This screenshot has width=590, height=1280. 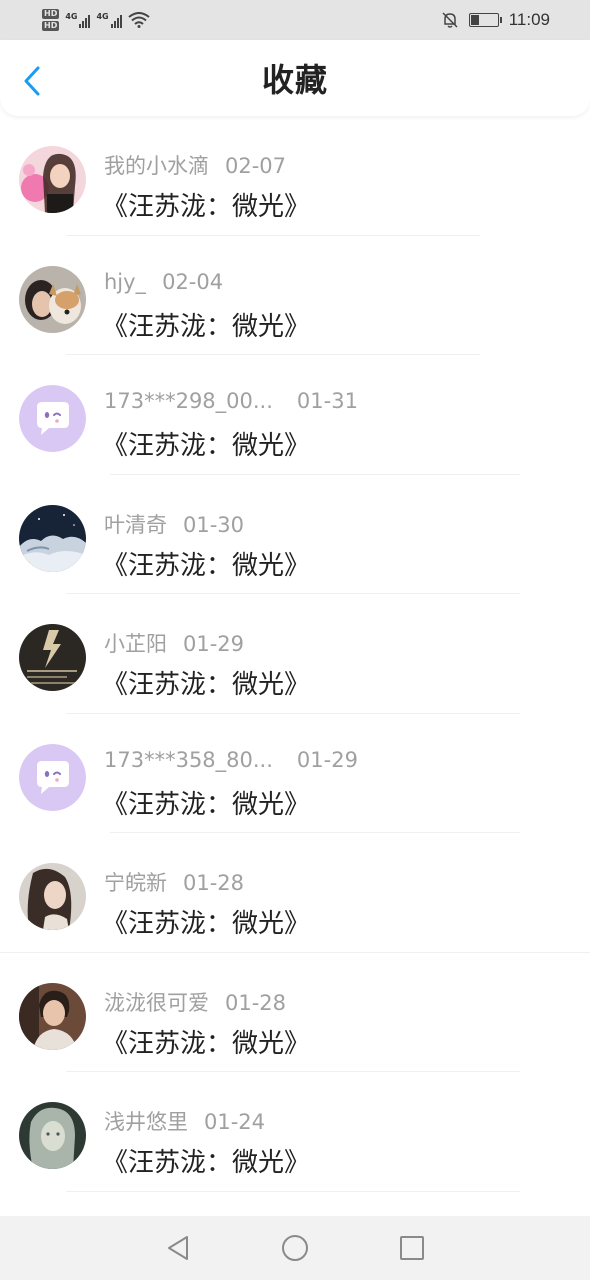 What do you see at coordinates (295, 534) in the screenshot?
I see `list-item: 叶清奇 01-30 《汪苏泷：微光》` at bounding box center [295, 534].